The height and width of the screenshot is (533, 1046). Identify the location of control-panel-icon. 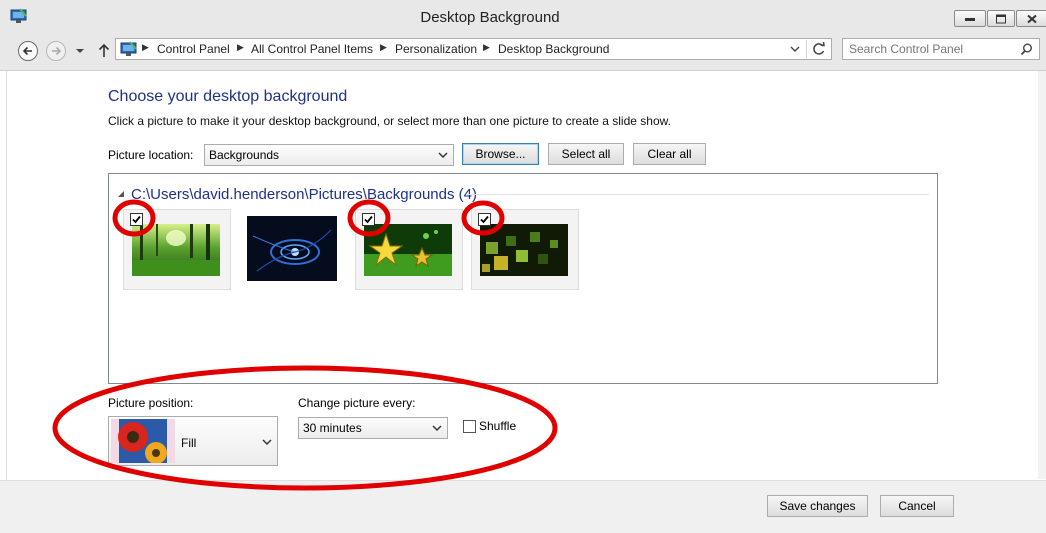
(128, 48).